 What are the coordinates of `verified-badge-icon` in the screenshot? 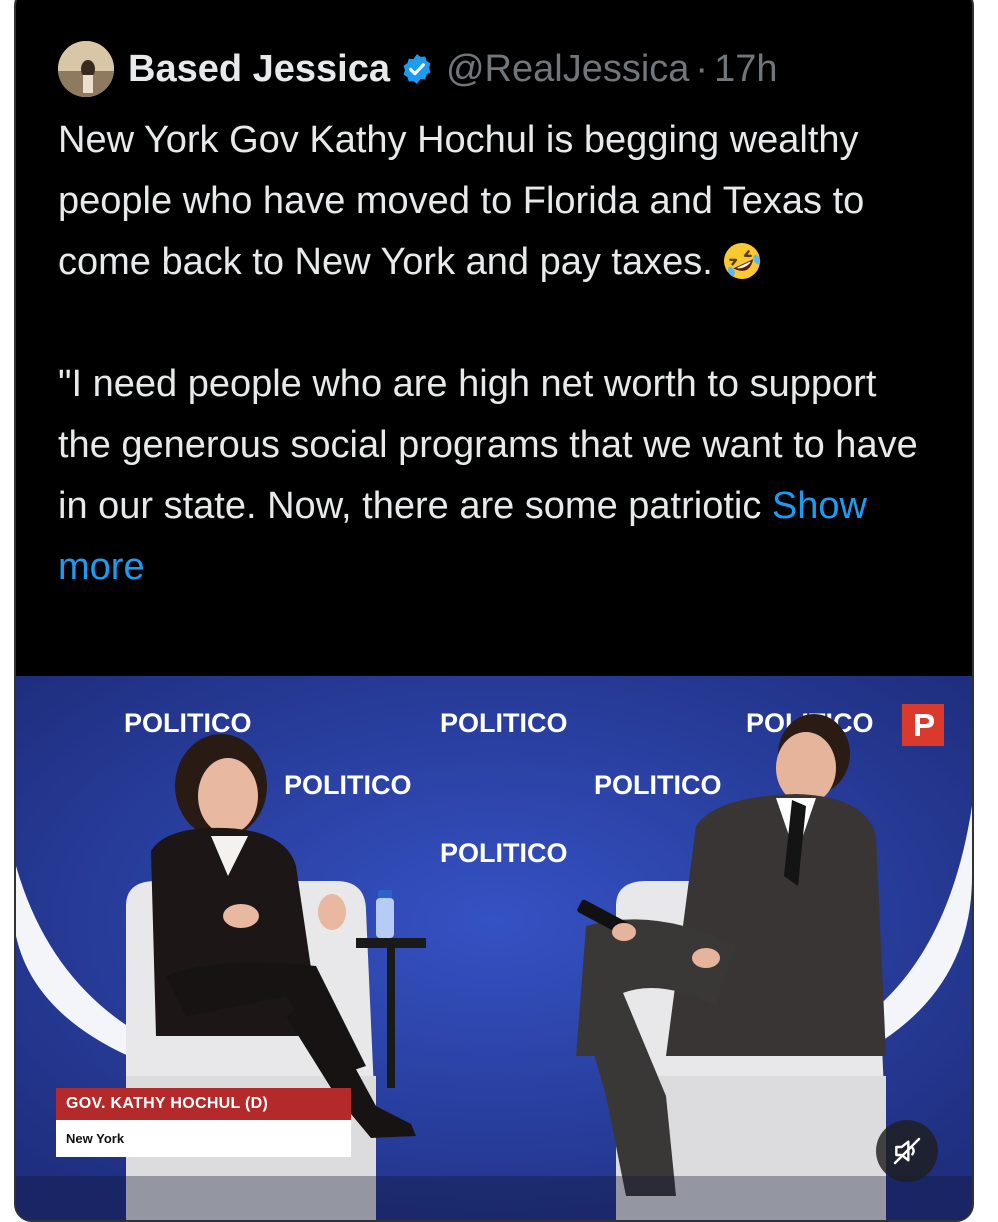 It's located at (417, 69).